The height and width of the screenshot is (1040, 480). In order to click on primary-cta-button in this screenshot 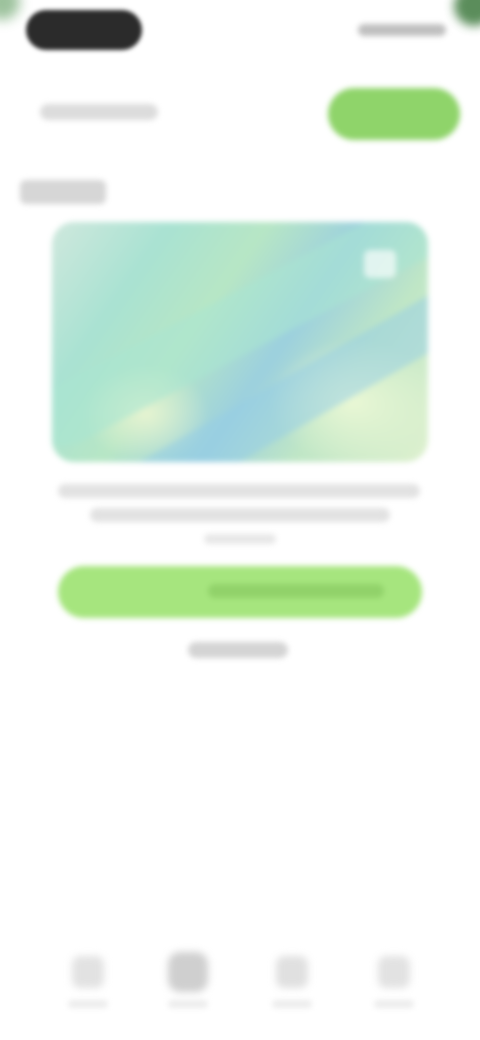, I will do `click(240, 592)`.